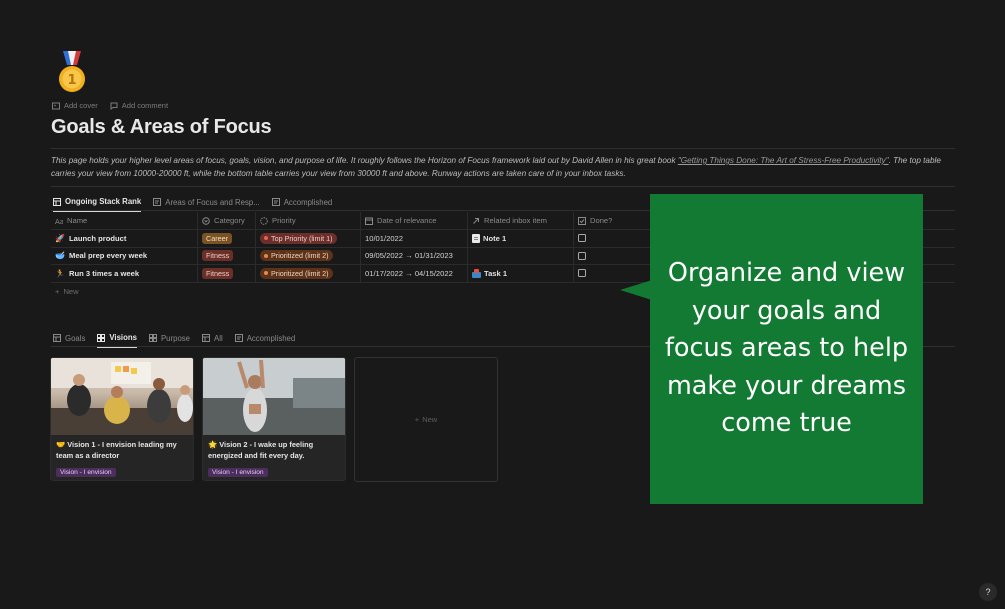 The image size is (1005, 609). What do you see at coordinates (81, 105) in the screenshot?
I see `add-cover-label: Add cover` at bounding box center [81, 105].